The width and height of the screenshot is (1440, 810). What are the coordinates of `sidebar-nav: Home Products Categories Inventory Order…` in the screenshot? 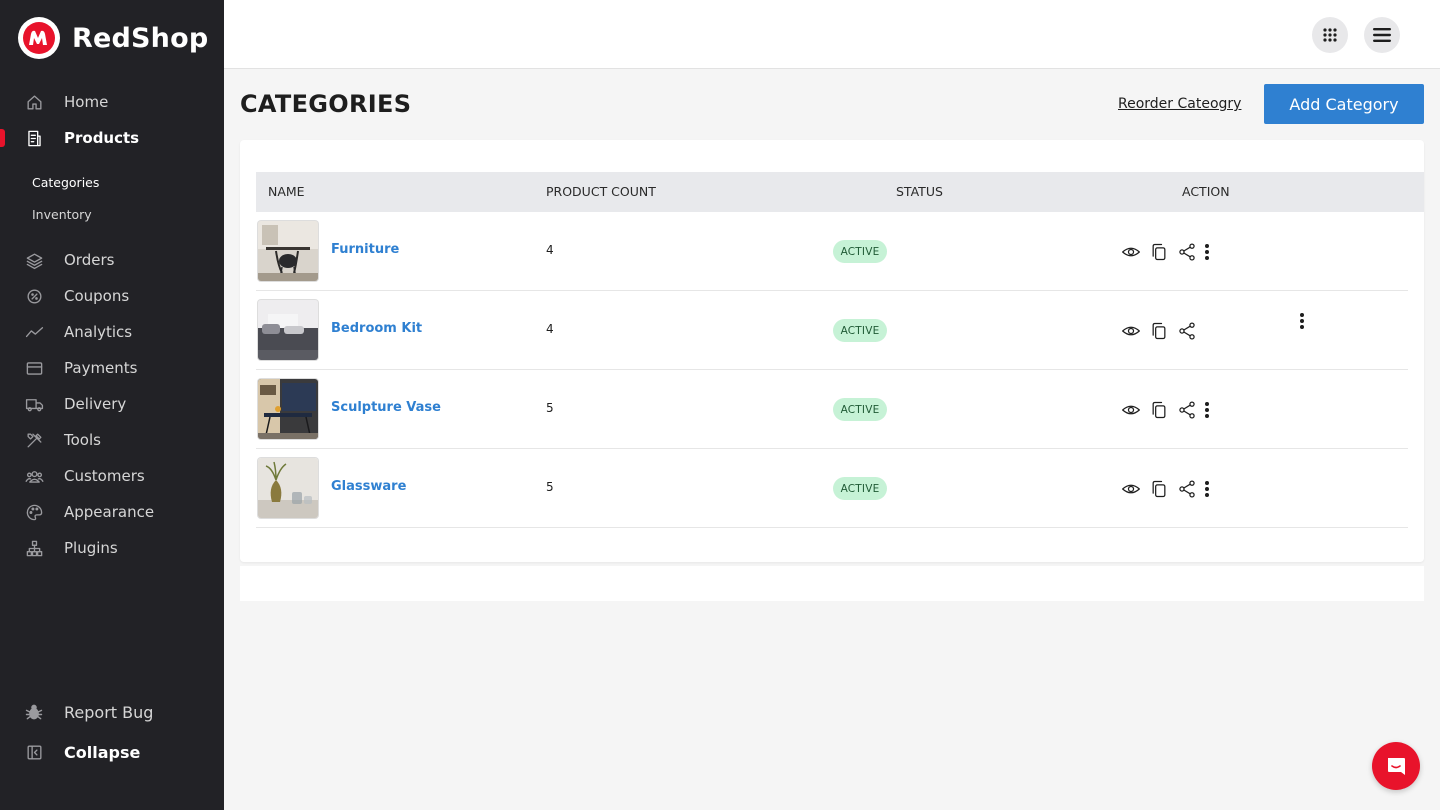 It's located at (112, 325).